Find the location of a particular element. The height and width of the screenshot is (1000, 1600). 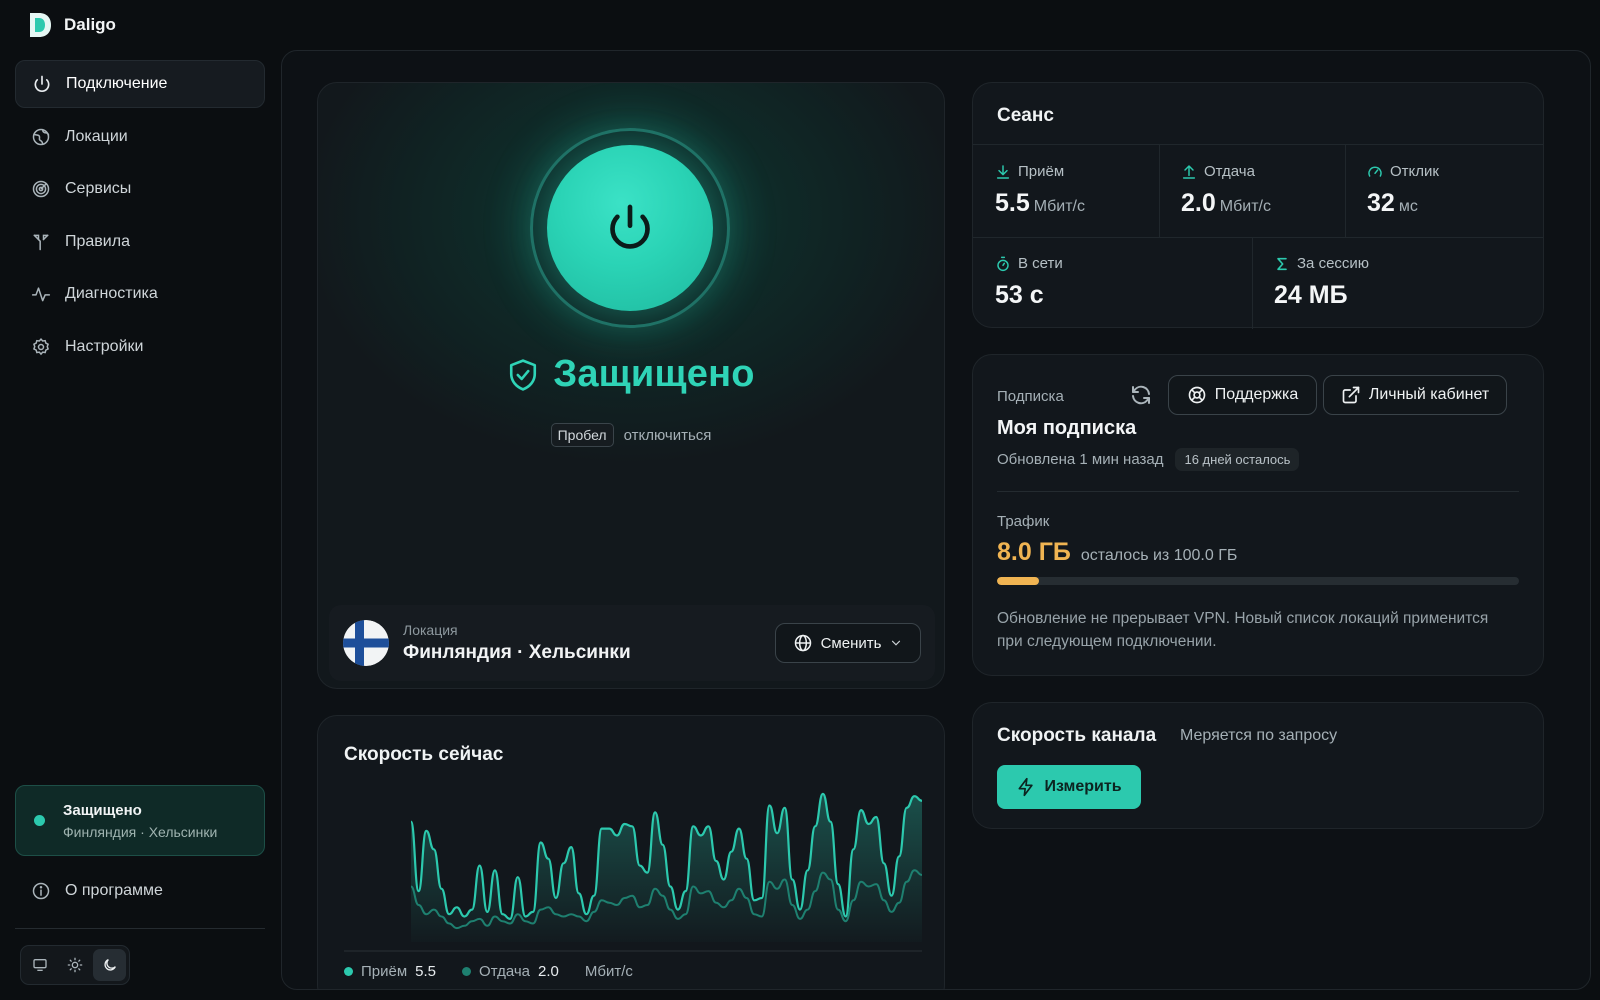

stat-value: 5.5 is located at coordinates (1012, 203).